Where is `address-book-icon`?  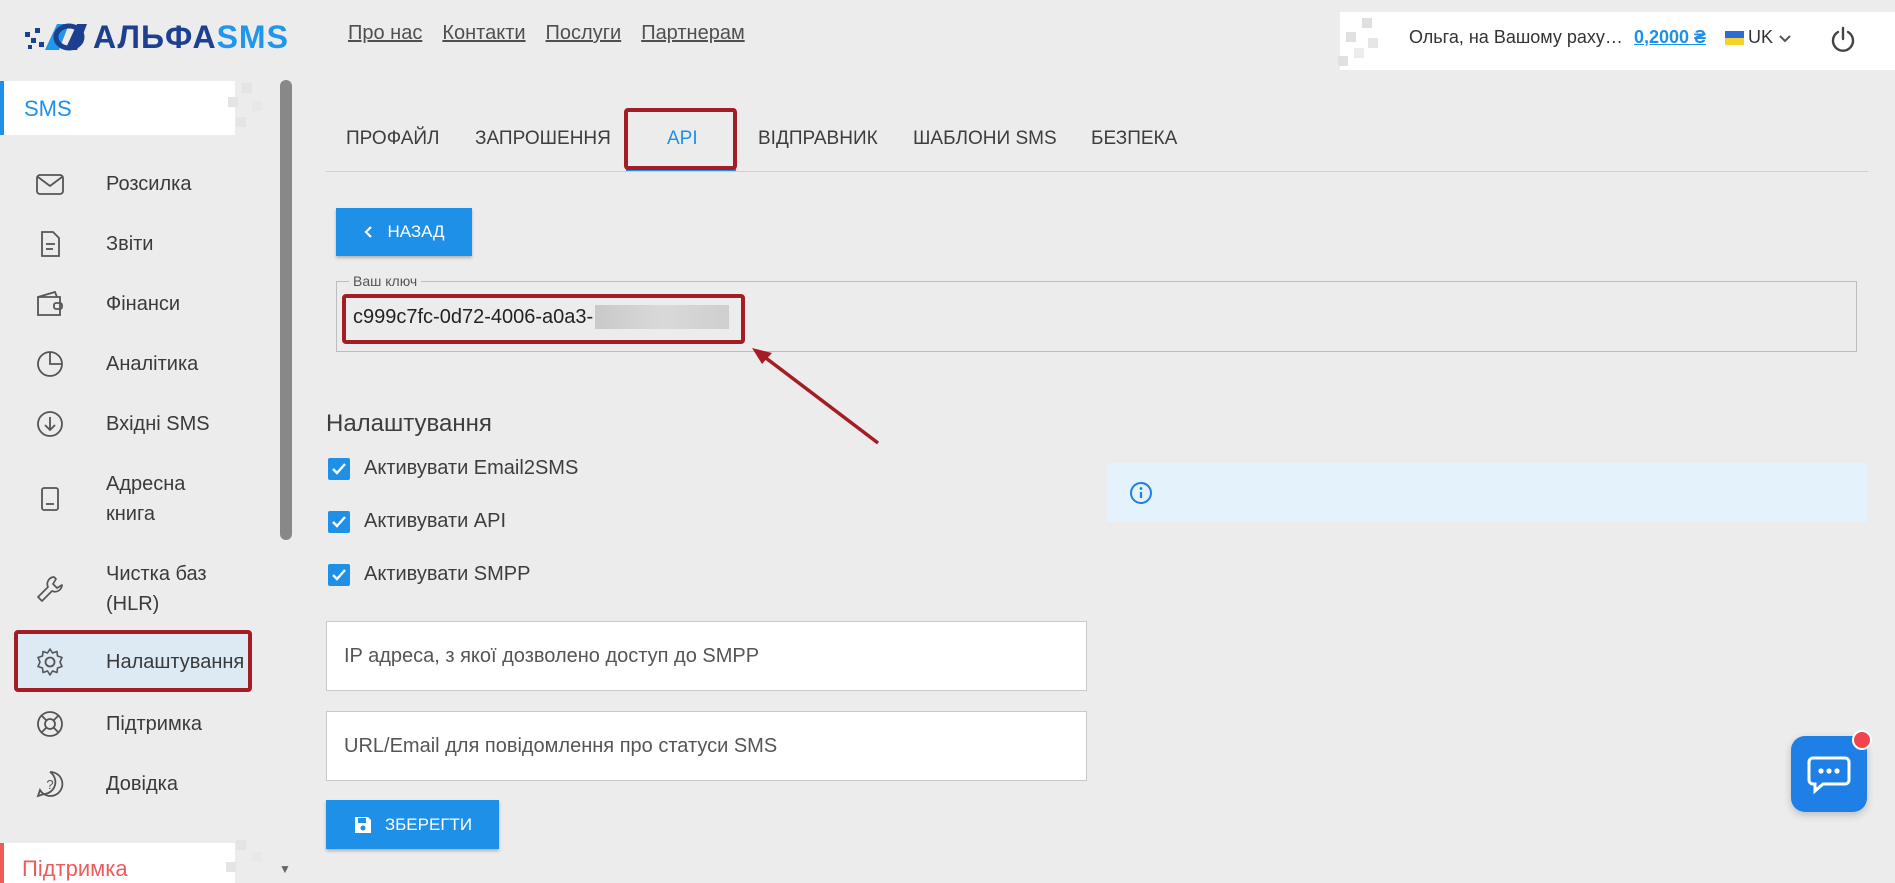 address-book-icon is located at coordinates (50, 499).